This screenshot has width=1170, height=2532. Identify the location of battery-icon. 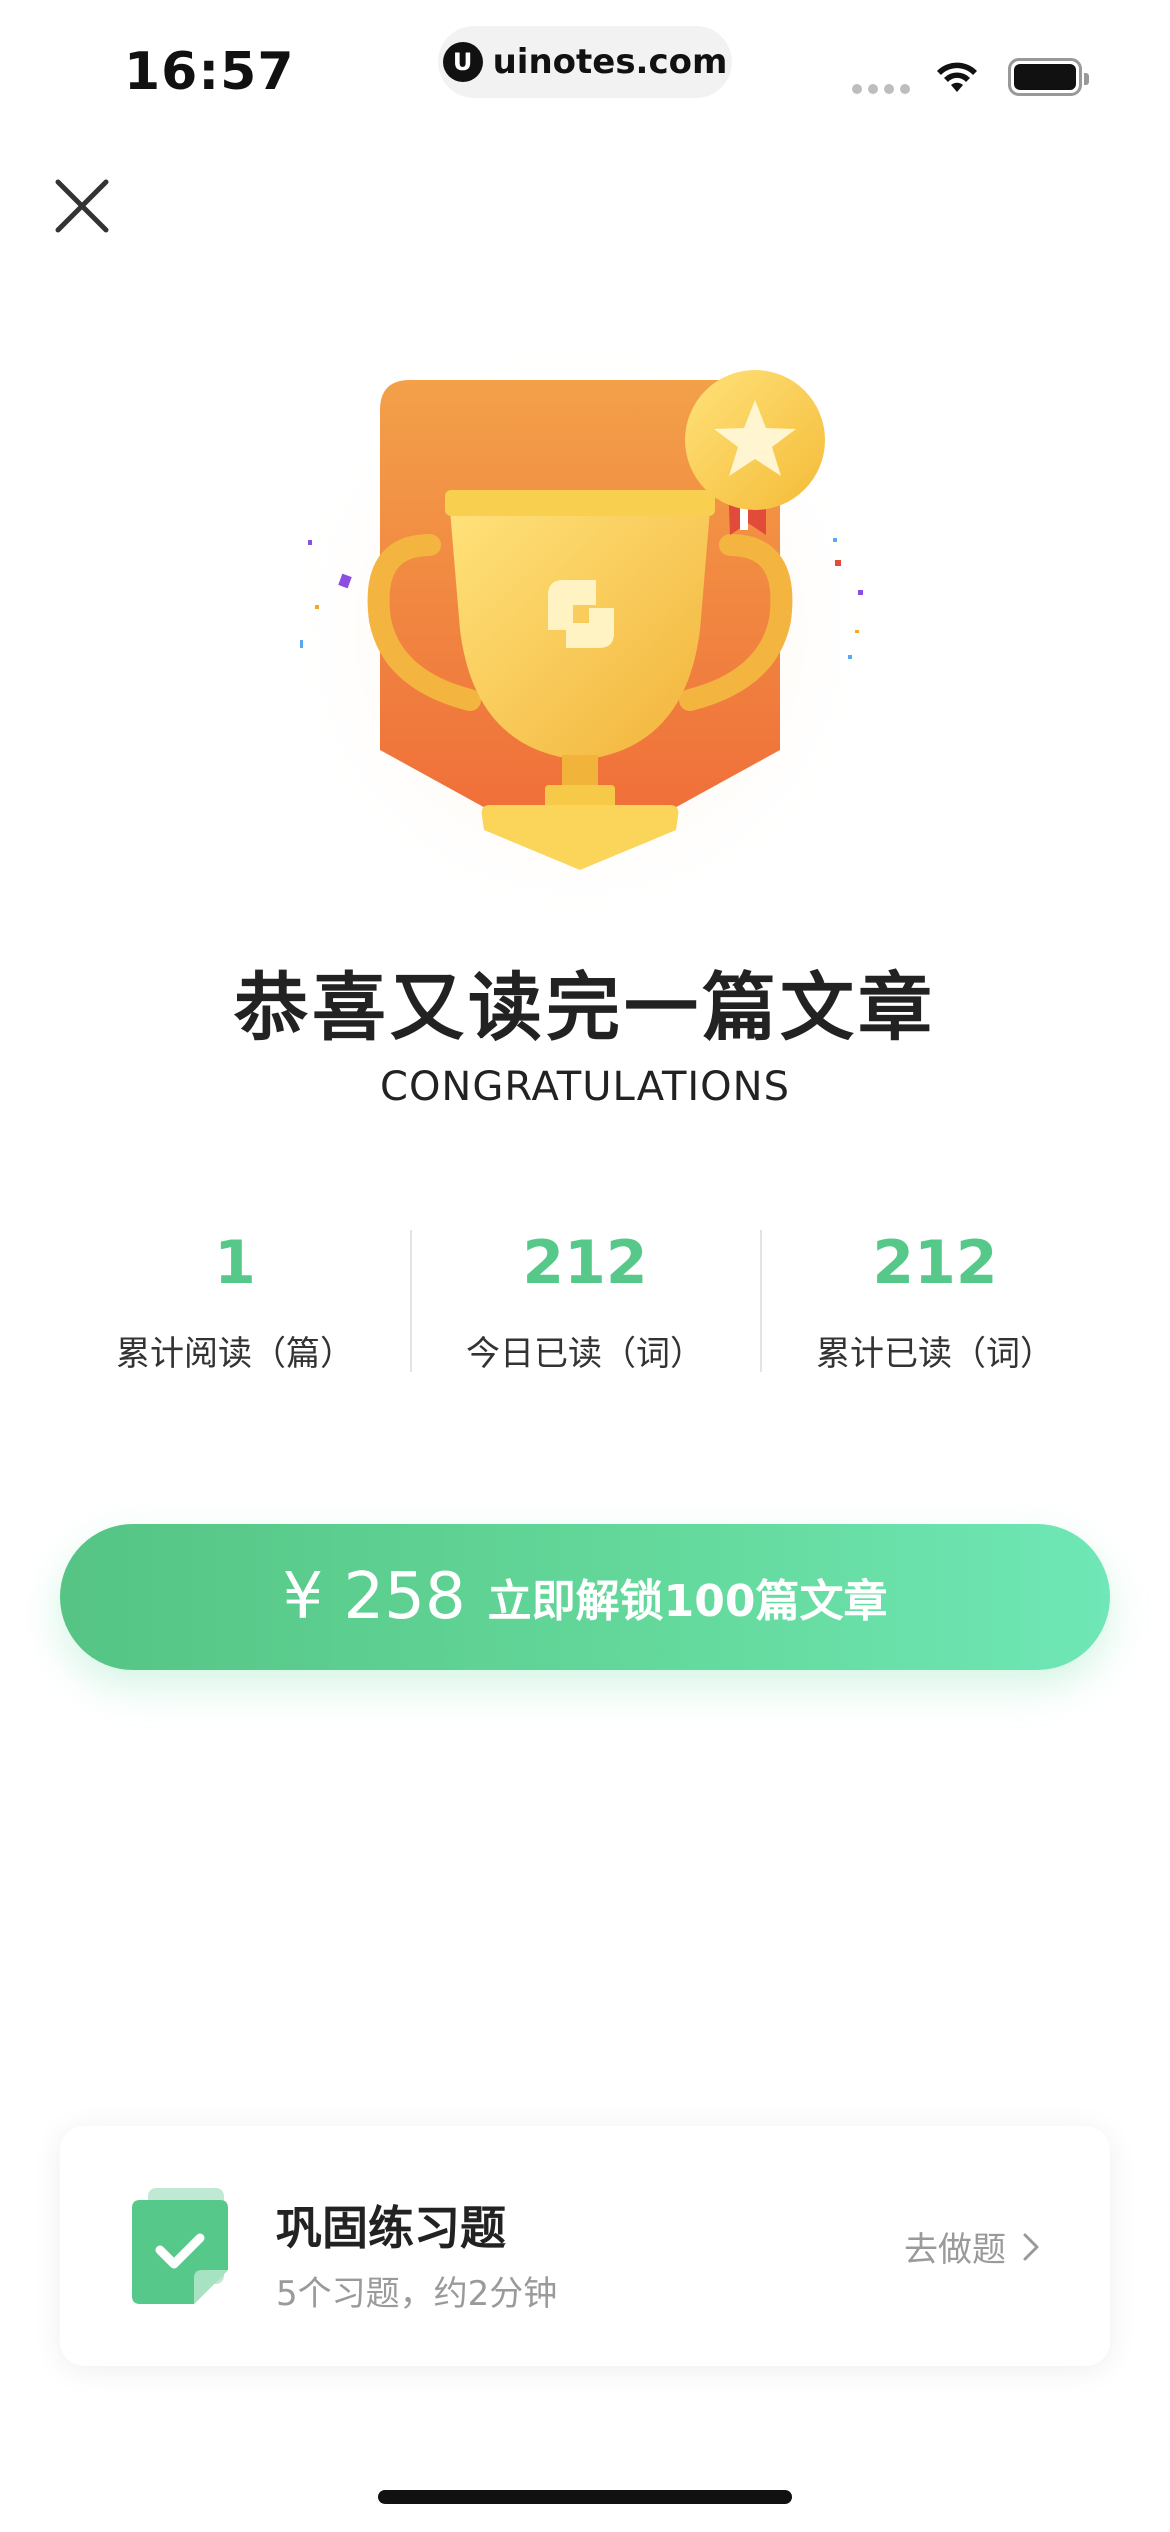
(1048, 77).